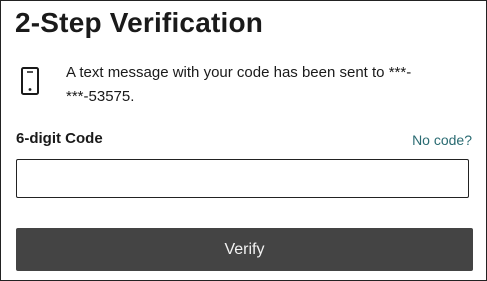 The height and width of the screenshot is (281, 487). Describe the element at coordinates (442, 140) in the screenshot. I see `no-code-link: No code?` at that location.